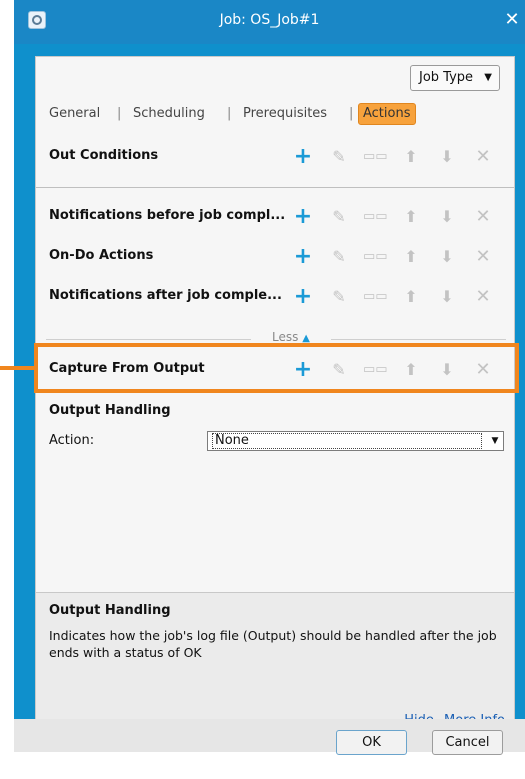 The width and height of the screenshot is (525, 779). I want to click on job-type-label: Job Type, so click(446, 77).